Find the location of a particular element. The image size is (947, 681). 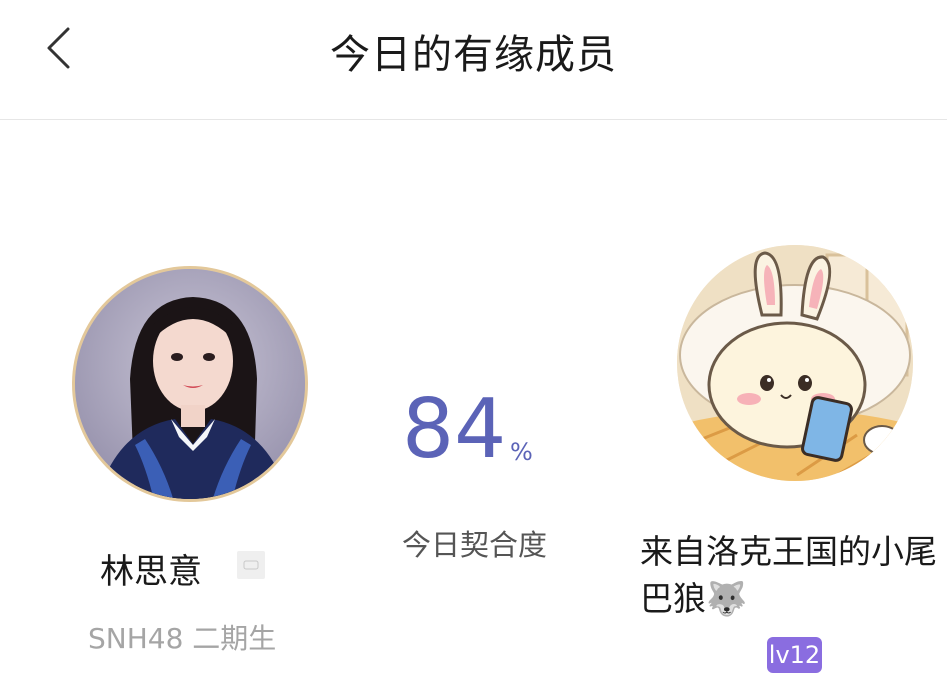

match-score-unit: % is located at coordinates (521, 452).